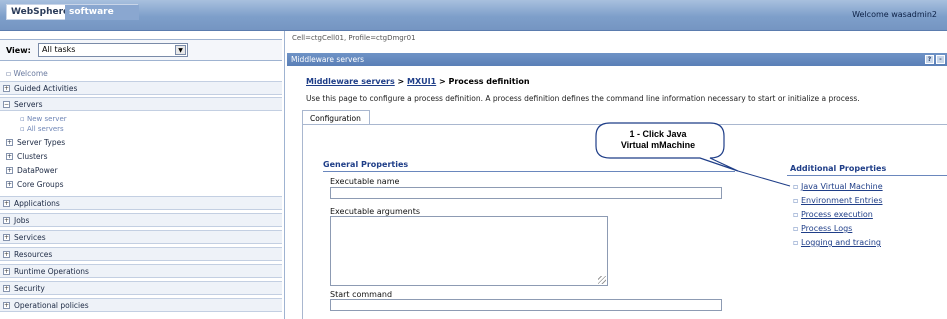  Describe the element at coordinates (617, 59) in the screenshot. I see `section-header: Middleware servers ? -` at that location.